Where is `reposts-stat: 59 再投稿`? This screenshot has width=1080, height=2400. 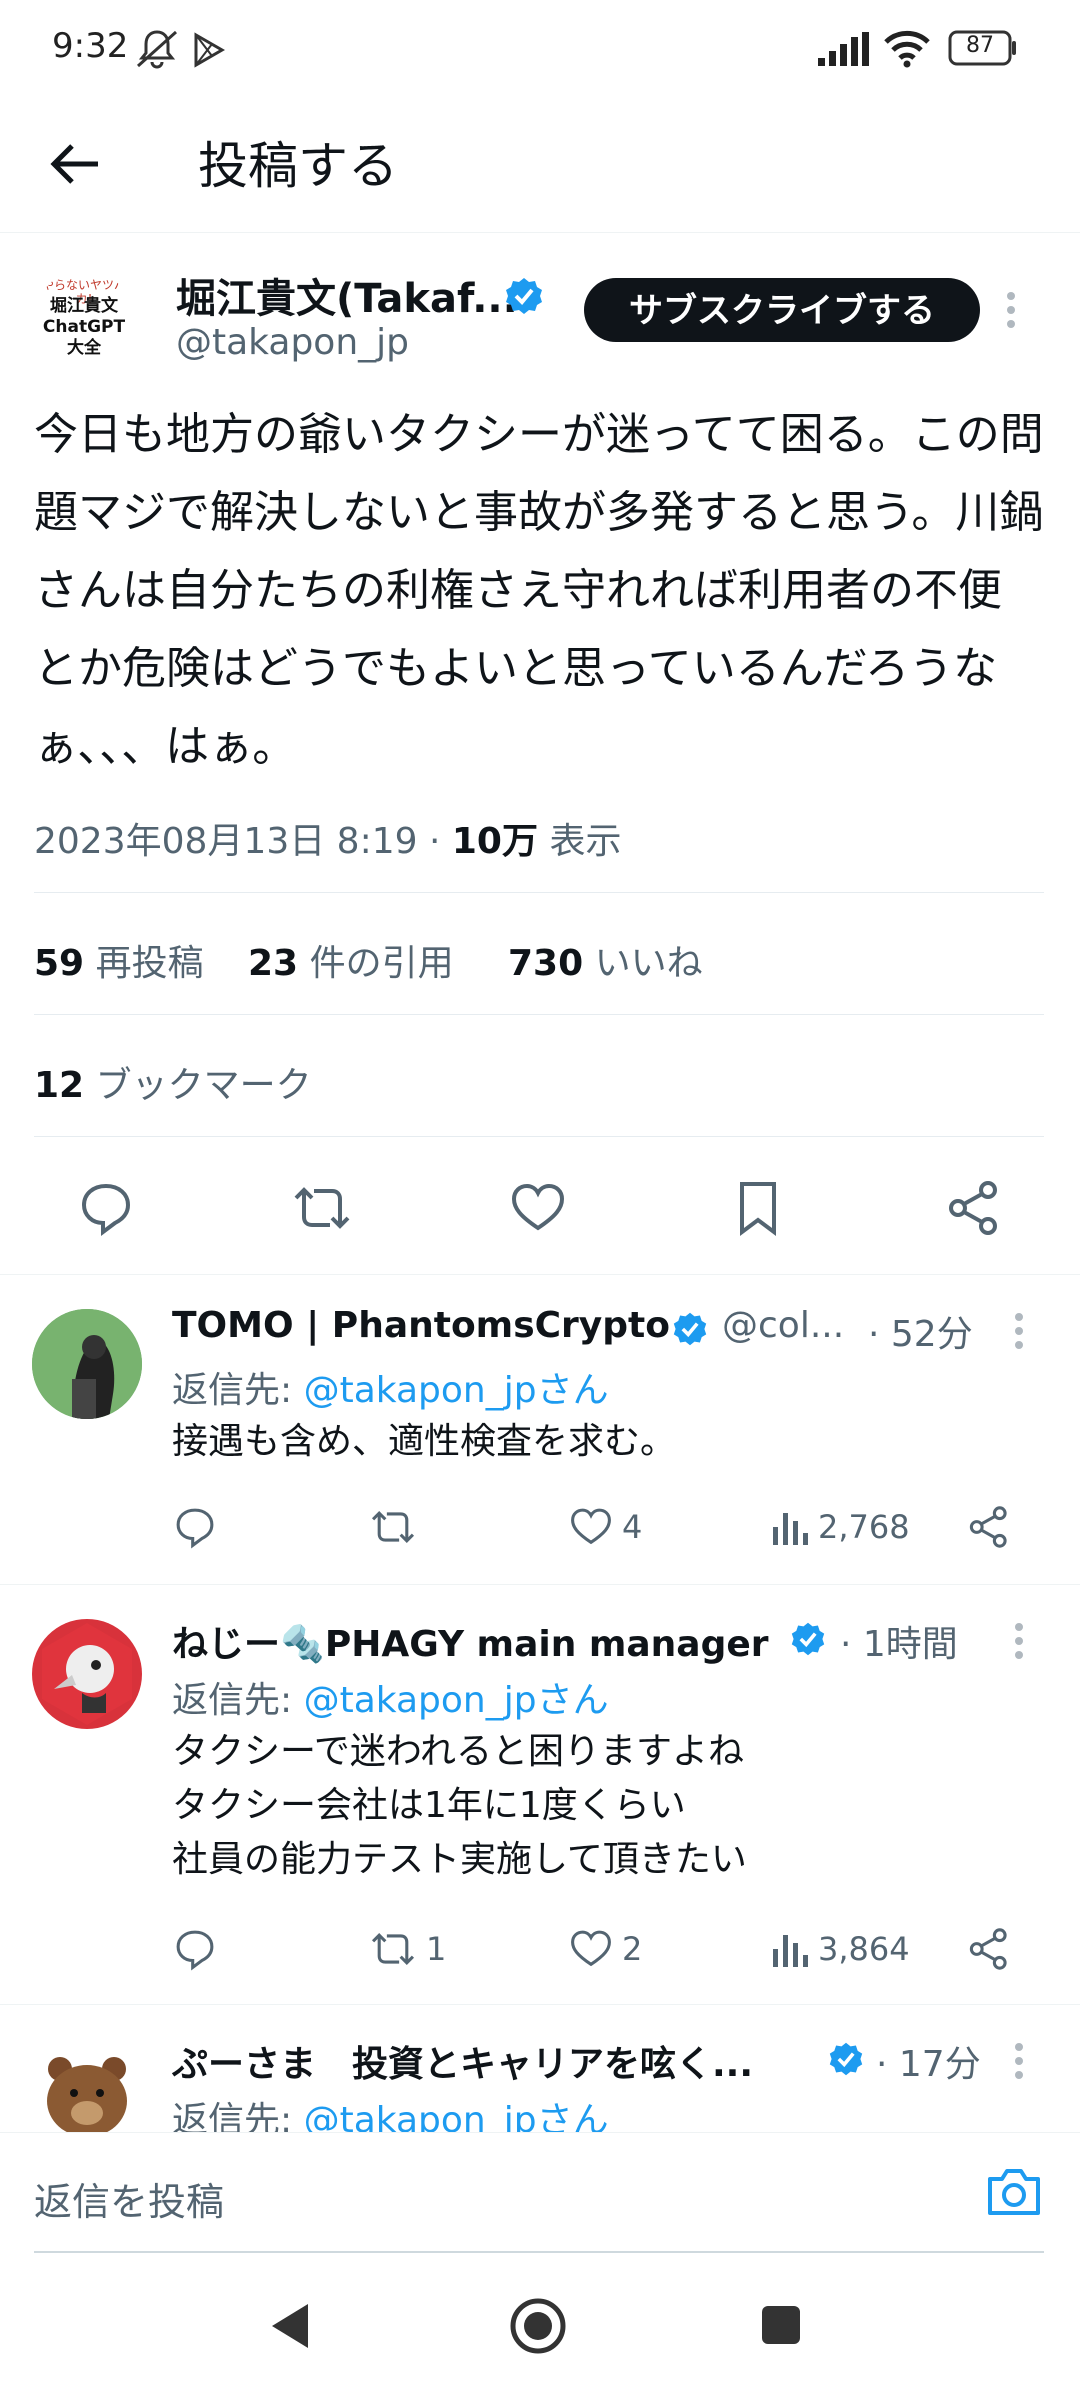
reposts-stat: 59 再投稿 is located at coordinates (119, 960).